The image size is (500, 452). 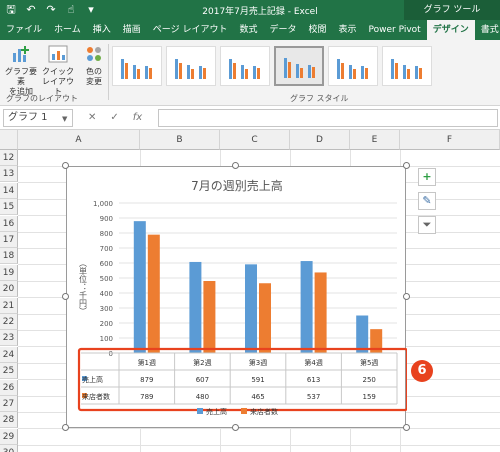 I want to click on table-value: 789, so click(x=146, y=397).